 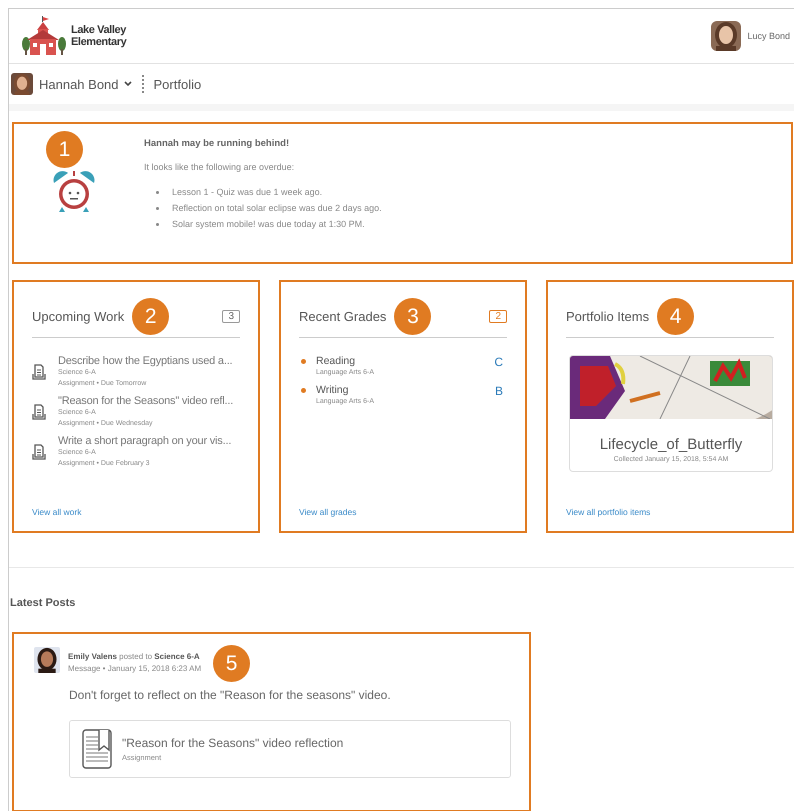 I want to click on section-heading: Latest Posts, so click(x=43, y=603).